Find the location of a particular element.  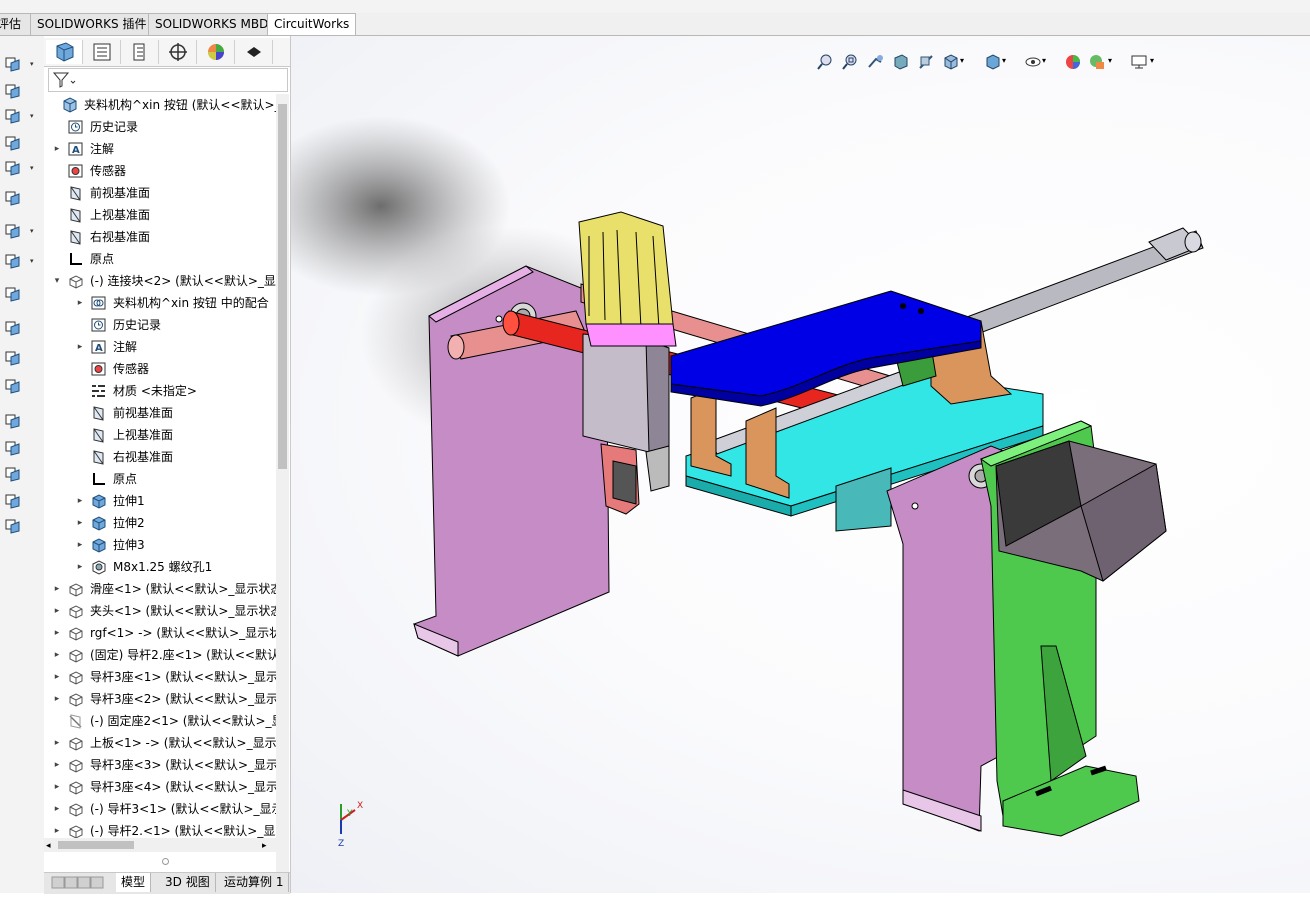

tab-circuitworks: CircuitWorks is located at coordinates (312, 24).